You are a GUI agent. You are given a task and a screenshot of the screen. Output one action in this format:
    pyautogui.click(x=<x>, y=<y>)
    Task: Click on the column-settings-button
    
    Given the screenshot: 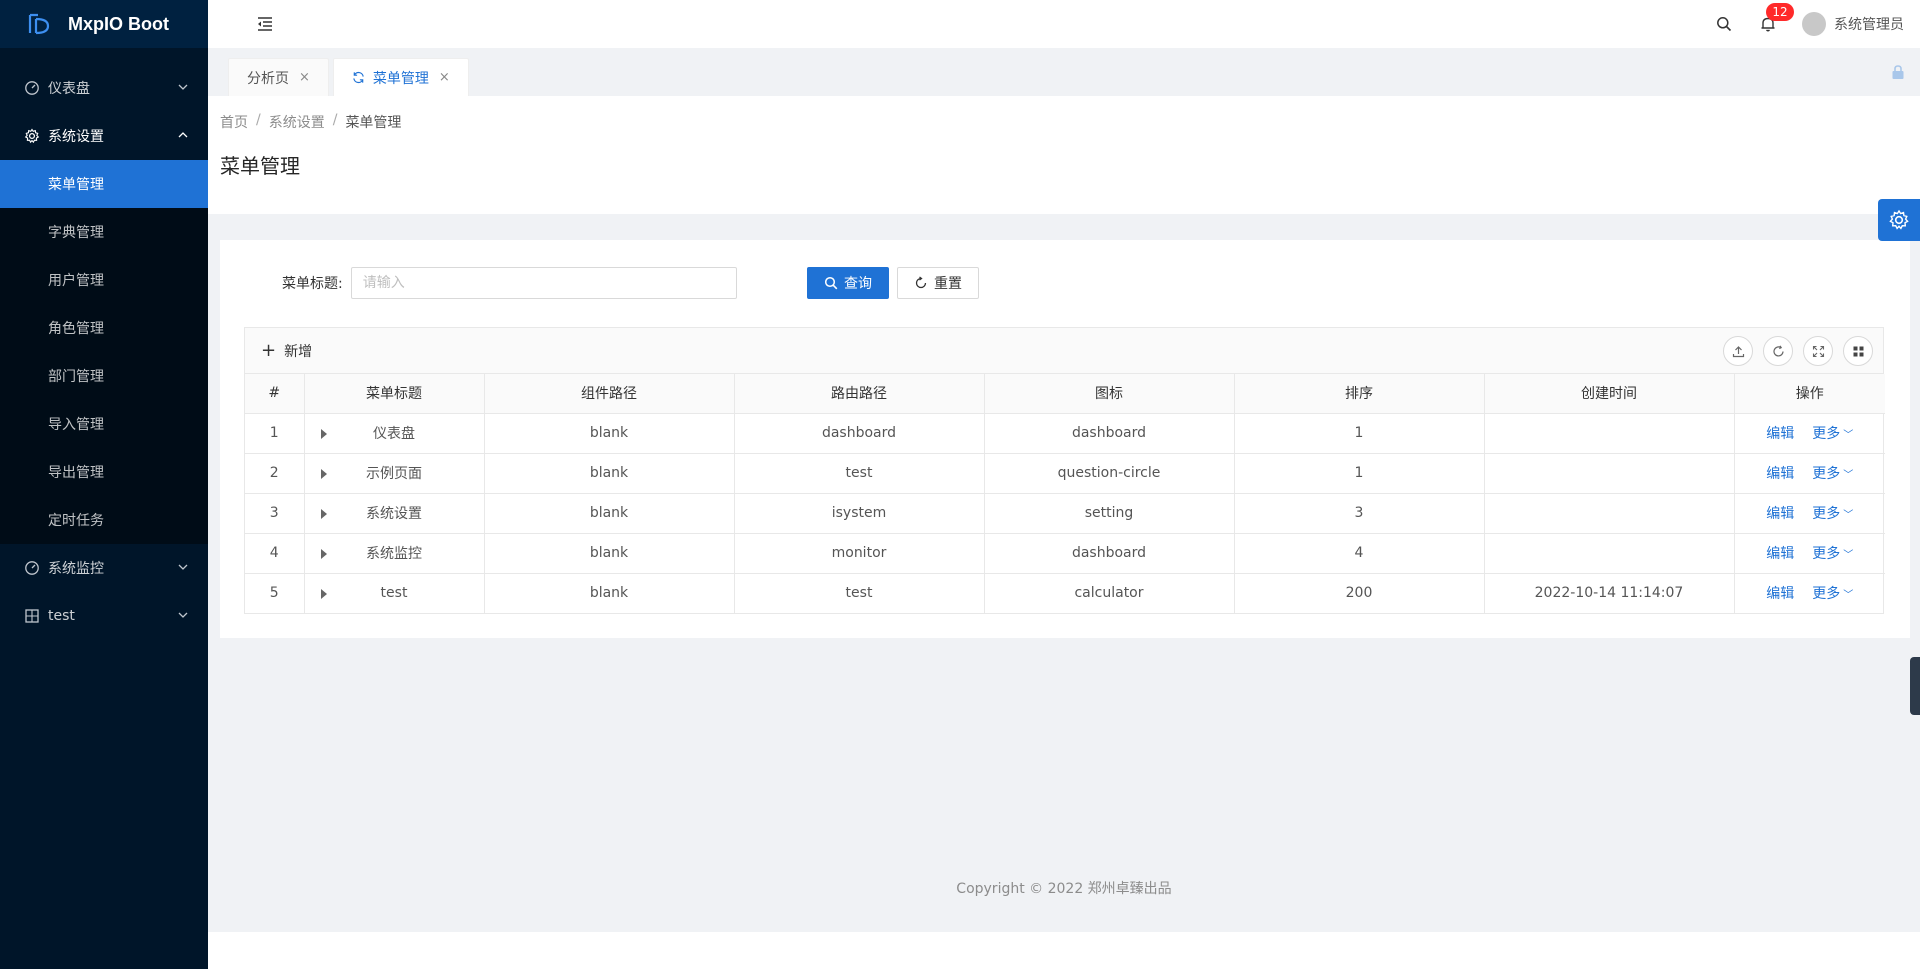 What is the action you would take?
    pyautogui.click(x=1858, y=351)
    